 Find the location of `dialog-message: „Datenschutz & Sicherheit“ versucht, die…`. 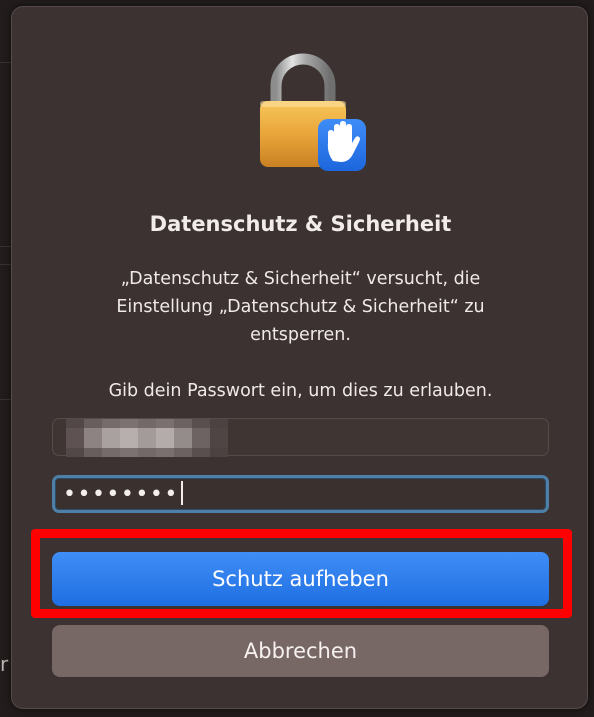

dialog-message: „Datenschutz & Sicherheit“ versucht, die… is located at coordinates (300, 307).